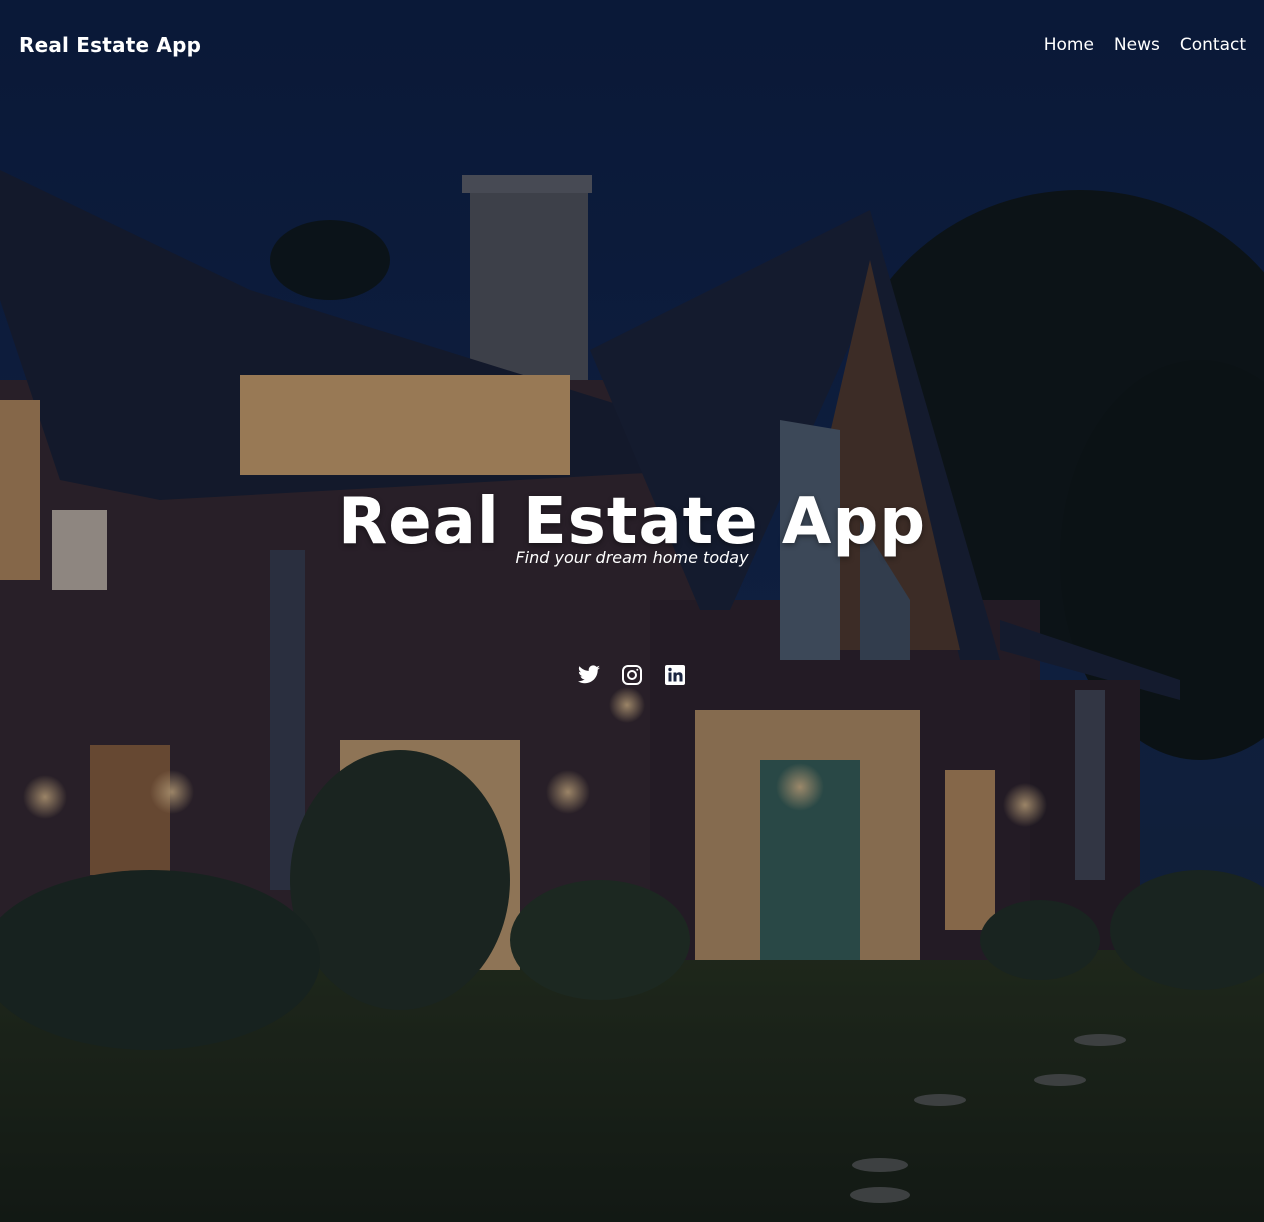 The image size is (1264, 1222). Describe the element at coordinates (1213, 45) in the screenshot. I see `nav-link-contact: Contact` at that location.